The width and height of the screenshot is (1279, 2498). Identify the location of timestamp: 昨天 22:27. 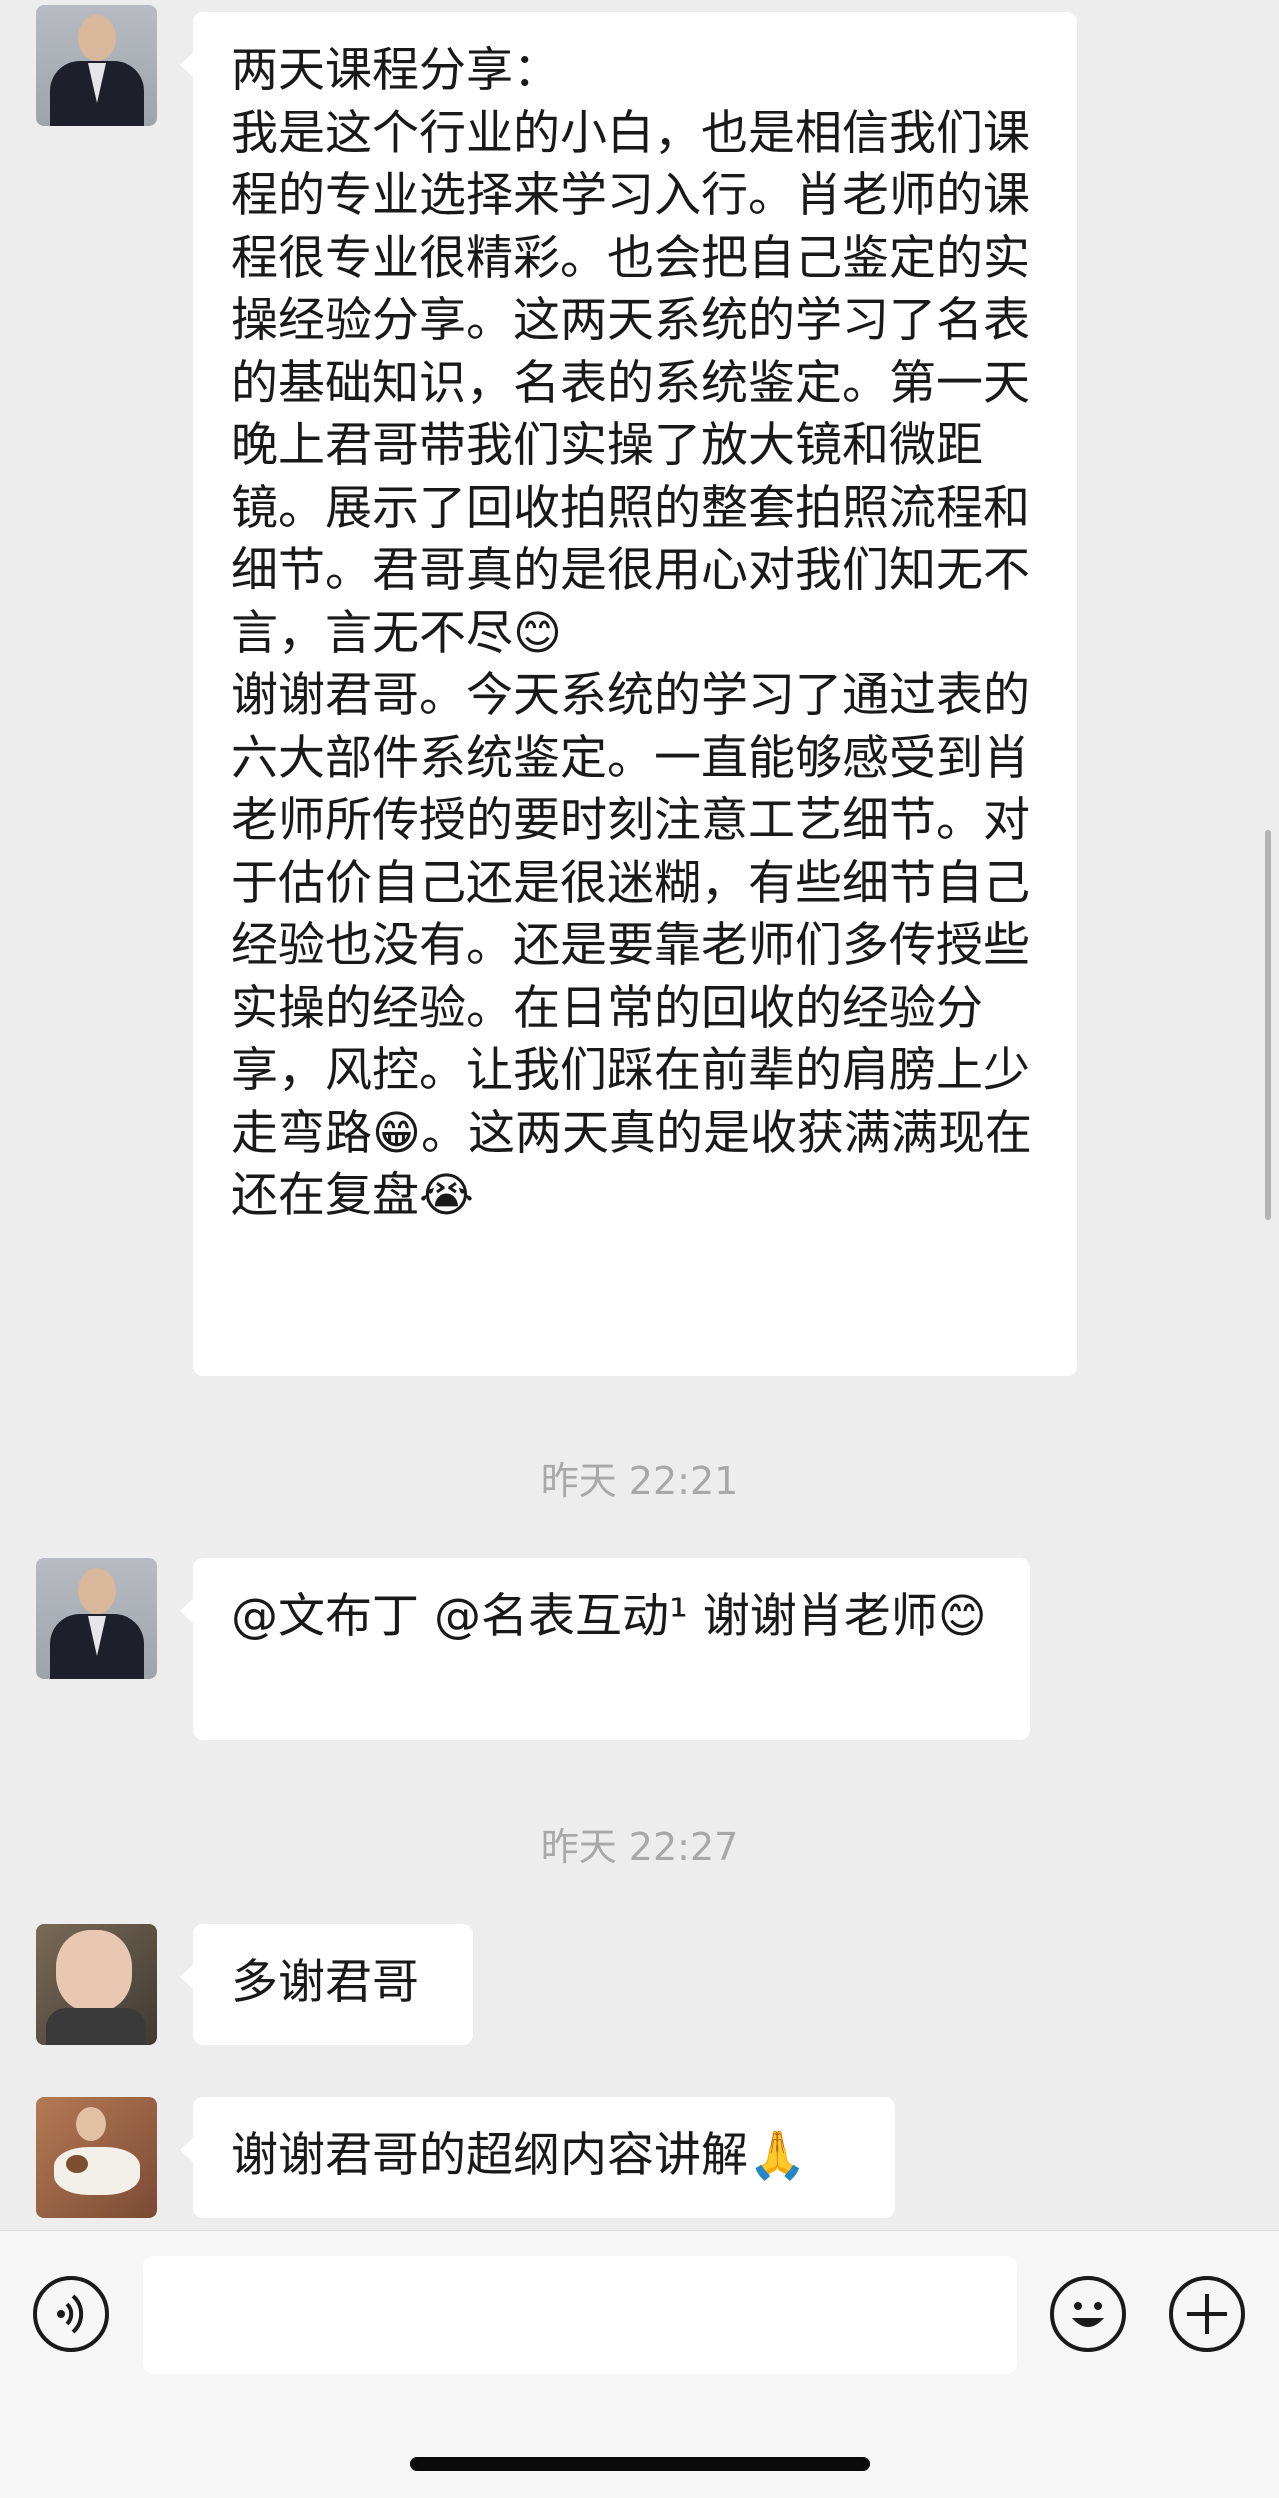
(639, 1847).